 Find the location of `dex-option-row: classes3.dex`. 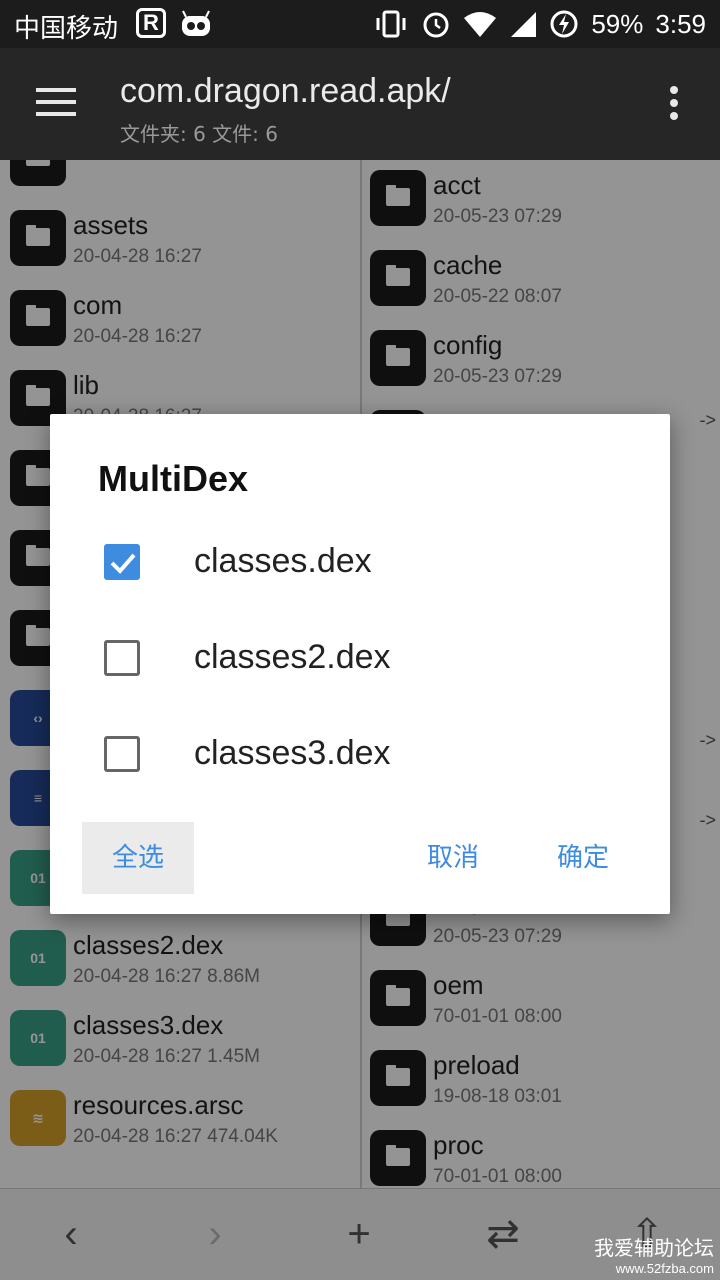

dex-option-row: classes3.dex is located at coordinates (360, 755).